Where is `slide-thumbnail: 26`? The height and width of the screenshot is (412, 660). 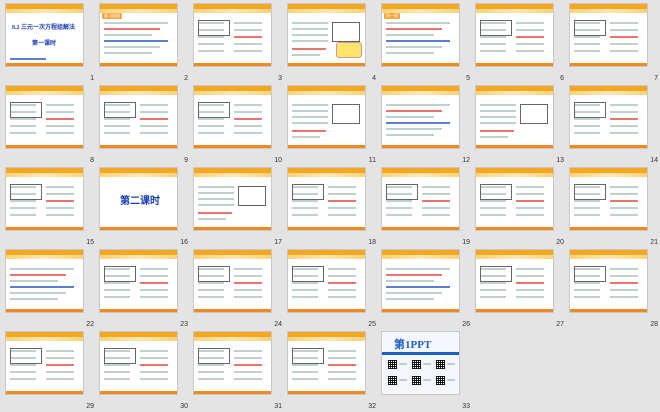 slide-thumbnail: 26 is located at coordinates (427, 289).